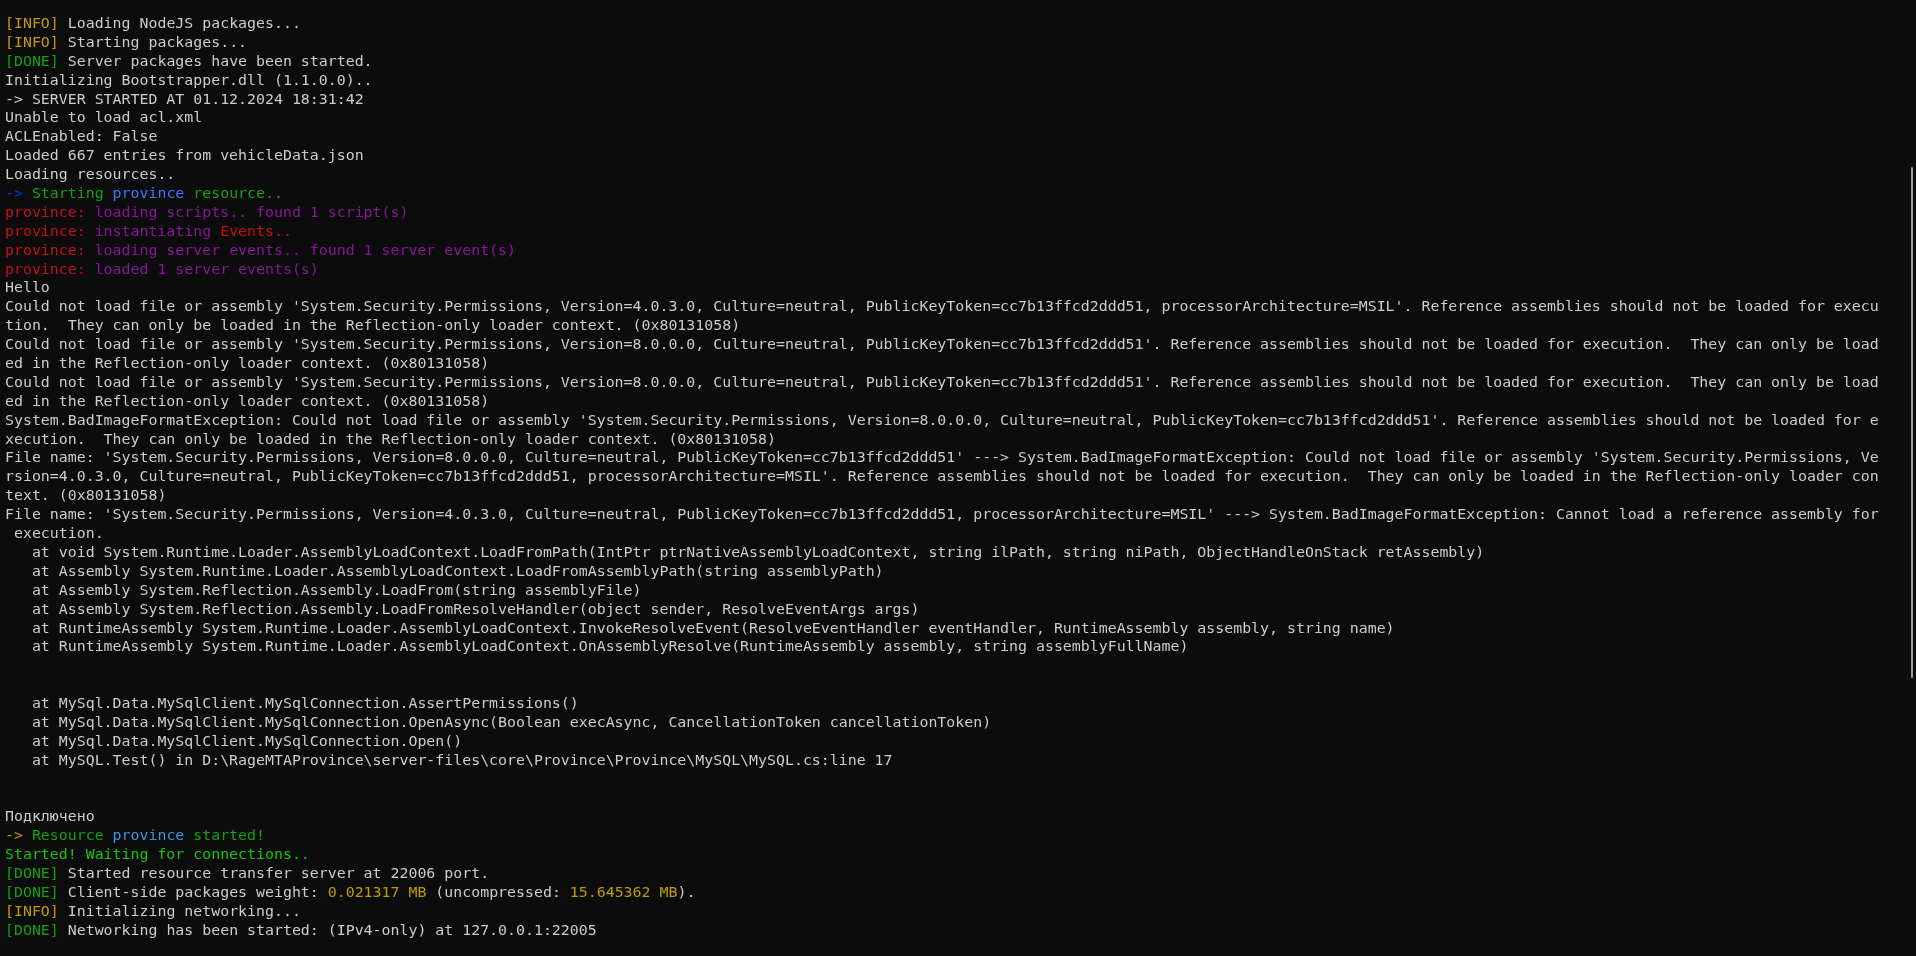  What do you see at coordinates (942, 515) in the screenshot?
I see `log-line: File name: 'System.Security.Permissions, Version=4.0.3.0, Culture=neutral, PublicKeyToken=cc7b13ffcd2ddd51, processorArchitecture=MSIL' ---> System.BadImageFormatException: Cannot load a reference assembly for` at bounding box center [942, 515].